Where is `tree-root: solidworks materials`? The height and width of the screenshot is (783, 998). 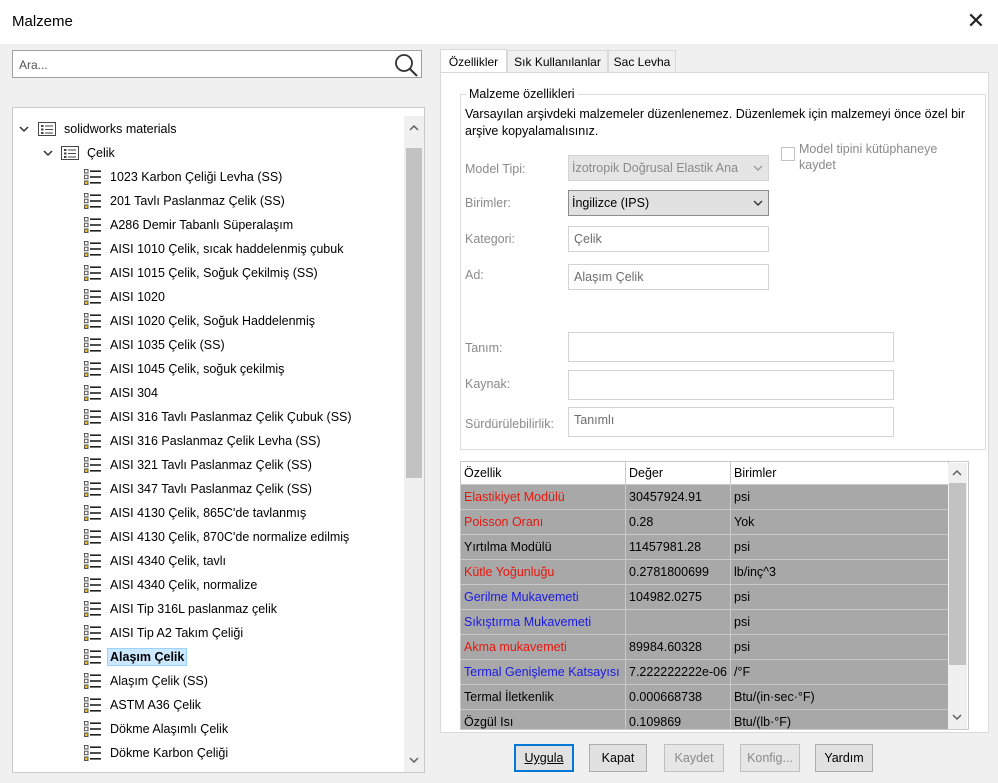
tree-root: solidworks materials is located at coordinates (109, 129).